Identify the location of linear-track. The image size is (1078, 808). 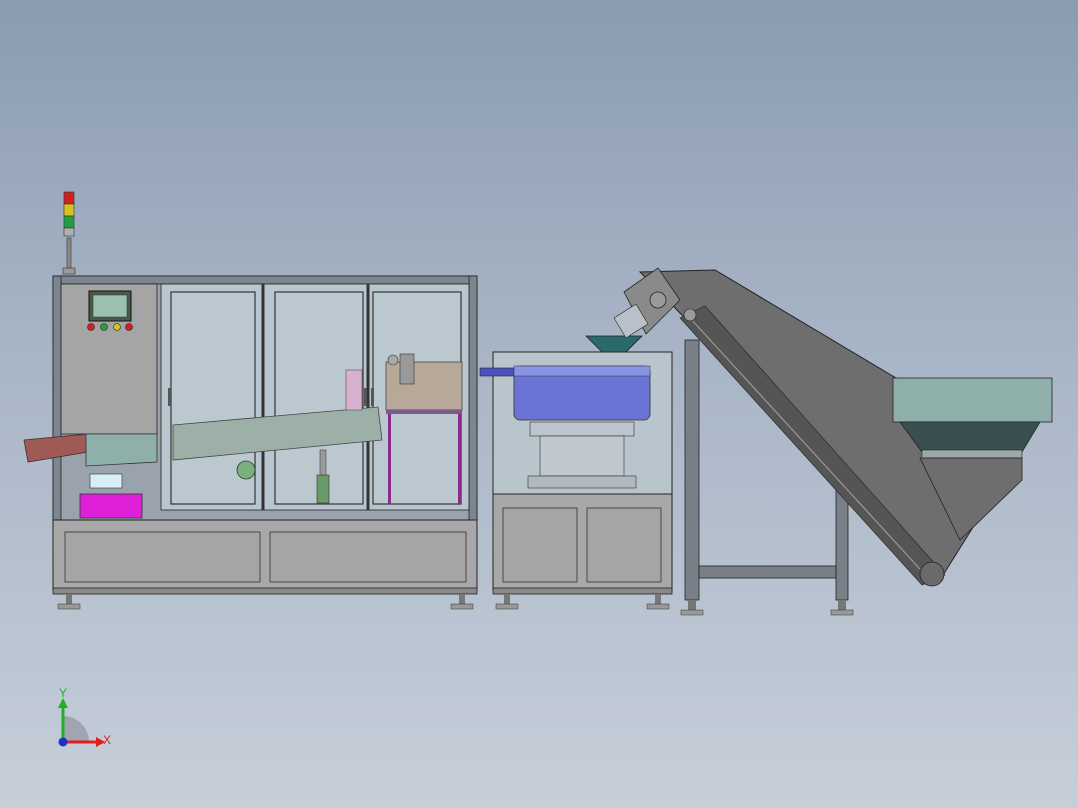
(498, 372).